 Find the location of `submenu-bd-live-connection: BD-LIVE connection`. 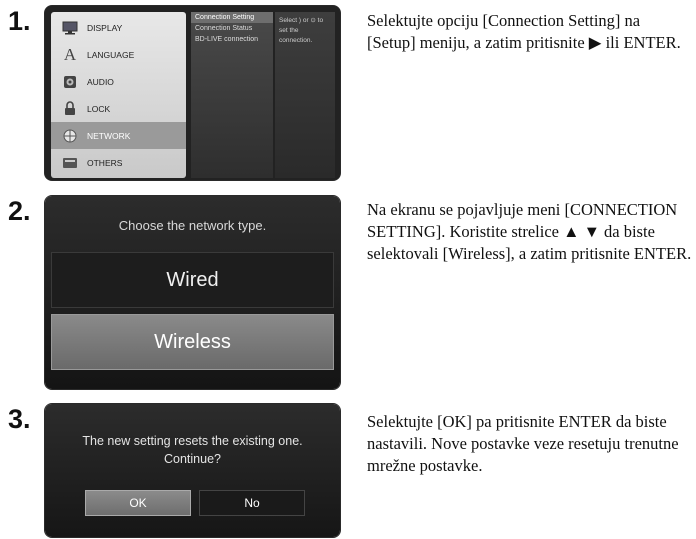

submenu-bd-live-connection: BD-LIVE connection is located at coordinates (232, 39).